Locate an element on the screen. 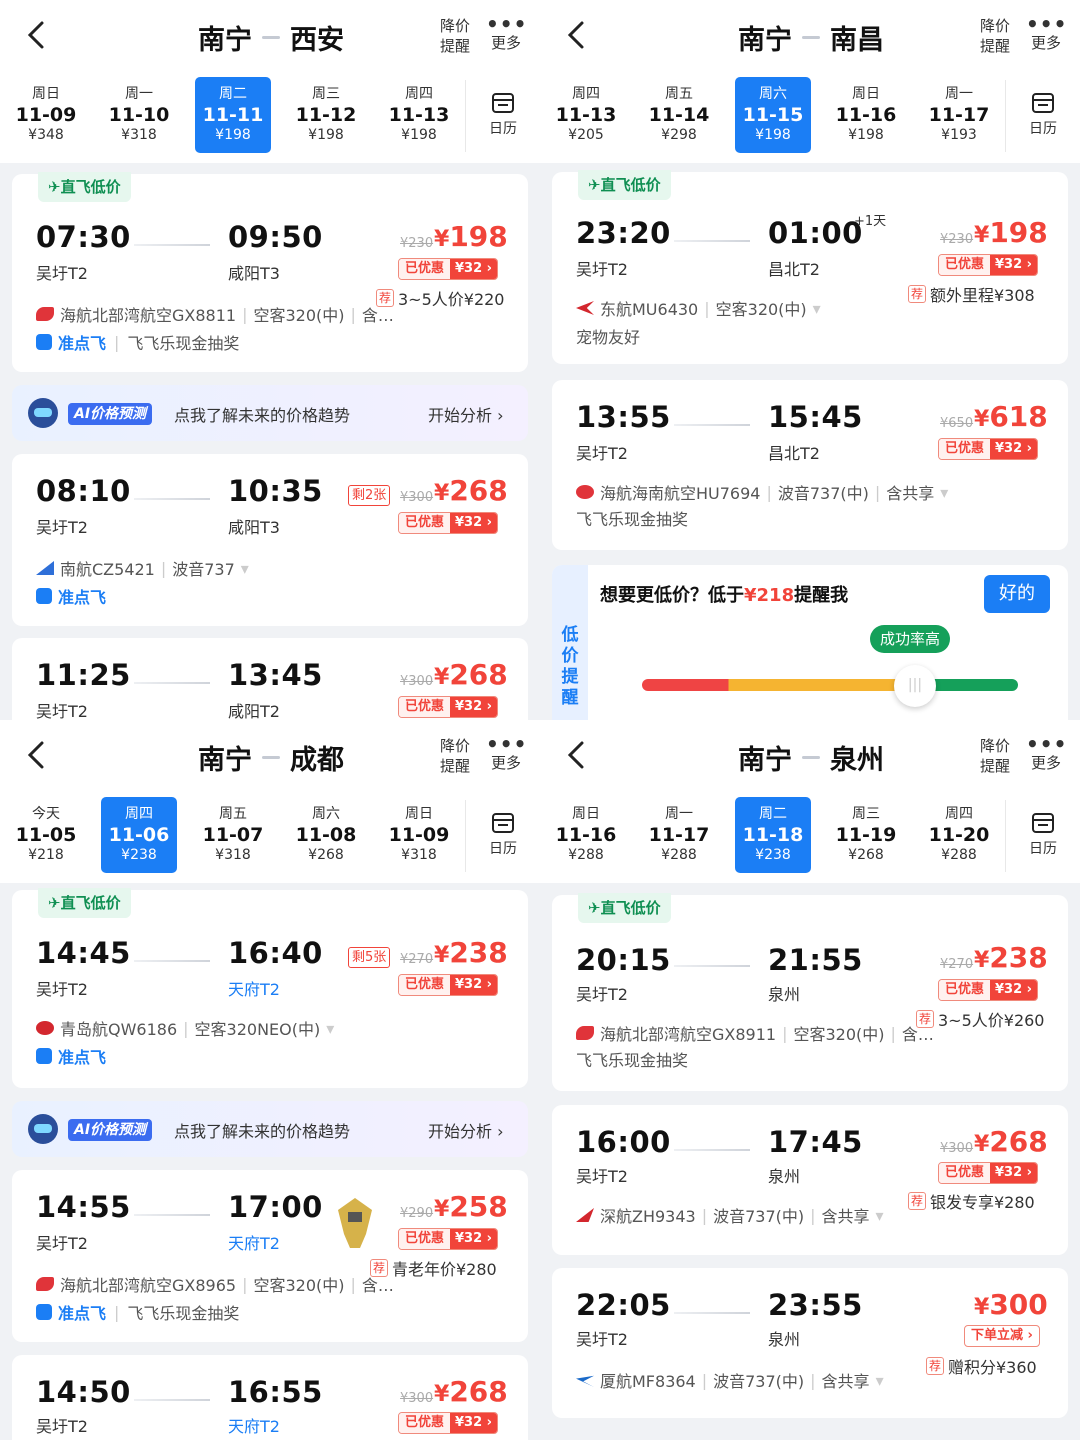 The height and width of the screenshot is (1440, 1080). date-tab: 周四 11-13 ¥205 is located at coordinates (586, 115).